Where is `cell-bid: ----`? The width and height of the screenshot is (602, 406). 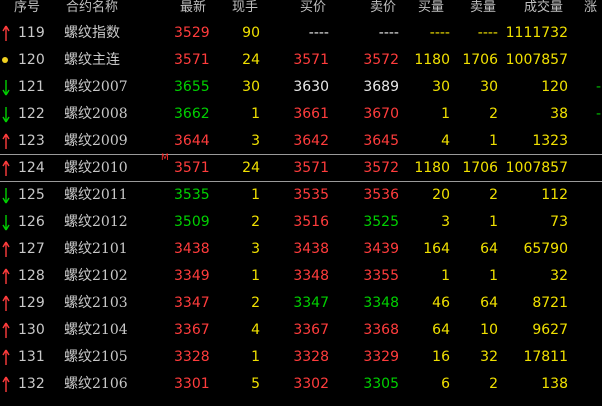 cell-bid: ---- is located at coordinates (318, 33).